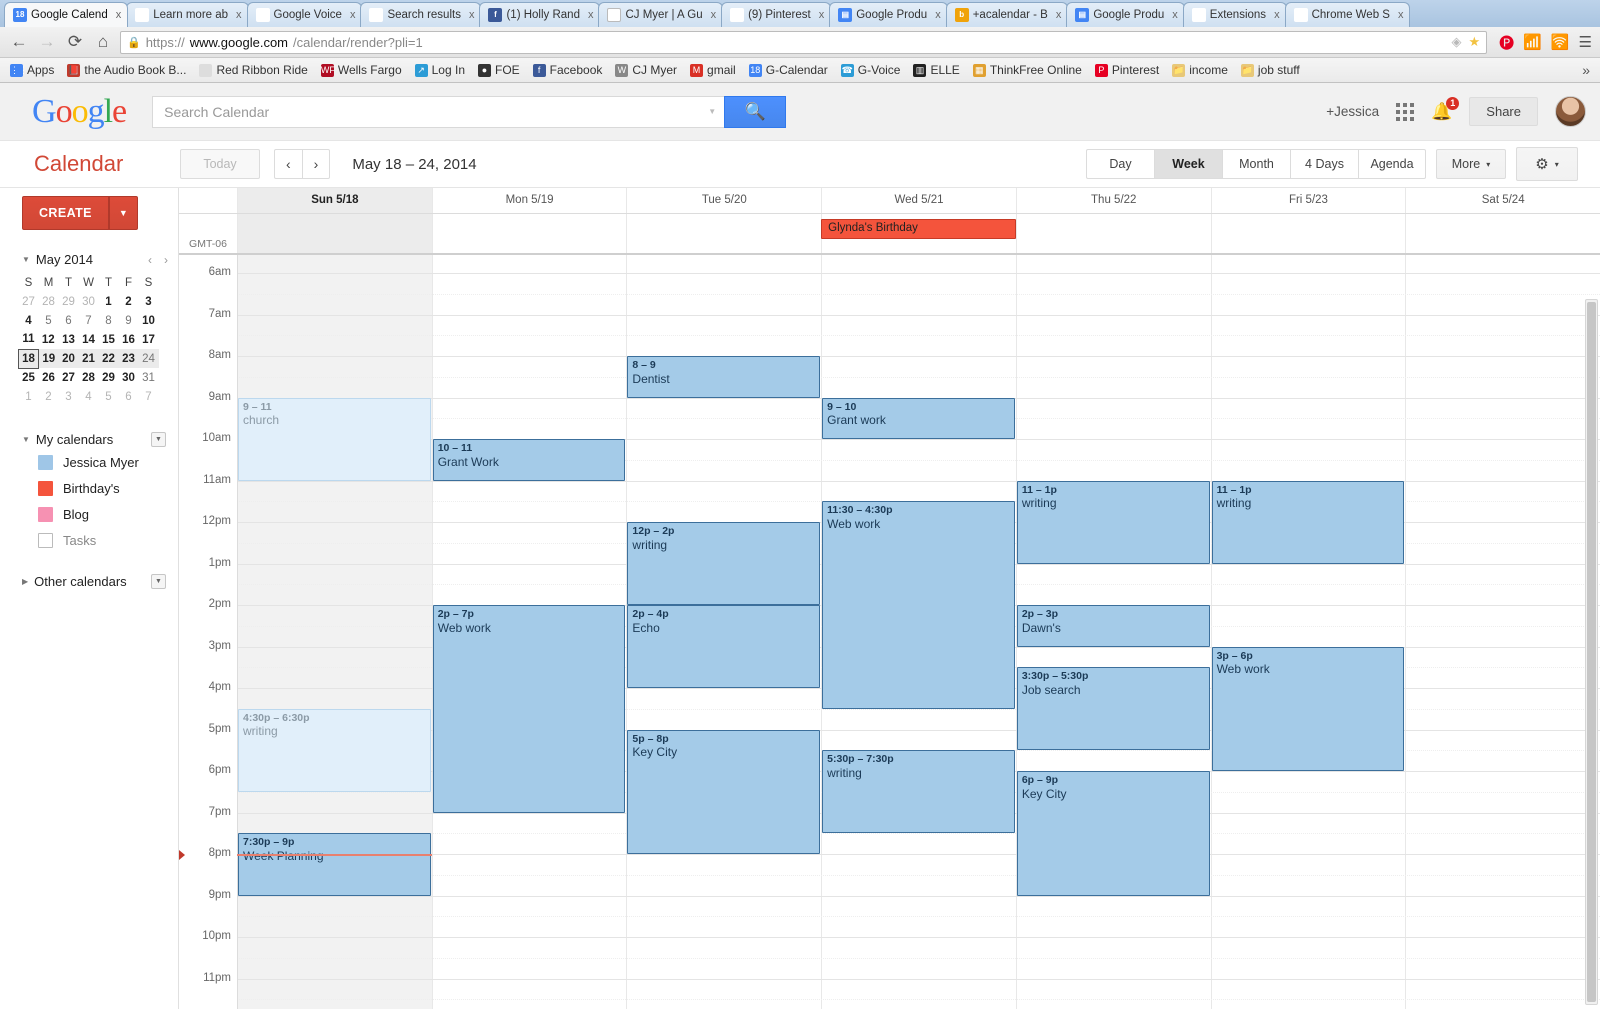 This screenshot has width=1600, height=1016. What do you see at coordinates (1347, 14) in the screenshot?
I see `browser-tab: ◉ Chrome Web S x` at bounding box center [1347, 14].